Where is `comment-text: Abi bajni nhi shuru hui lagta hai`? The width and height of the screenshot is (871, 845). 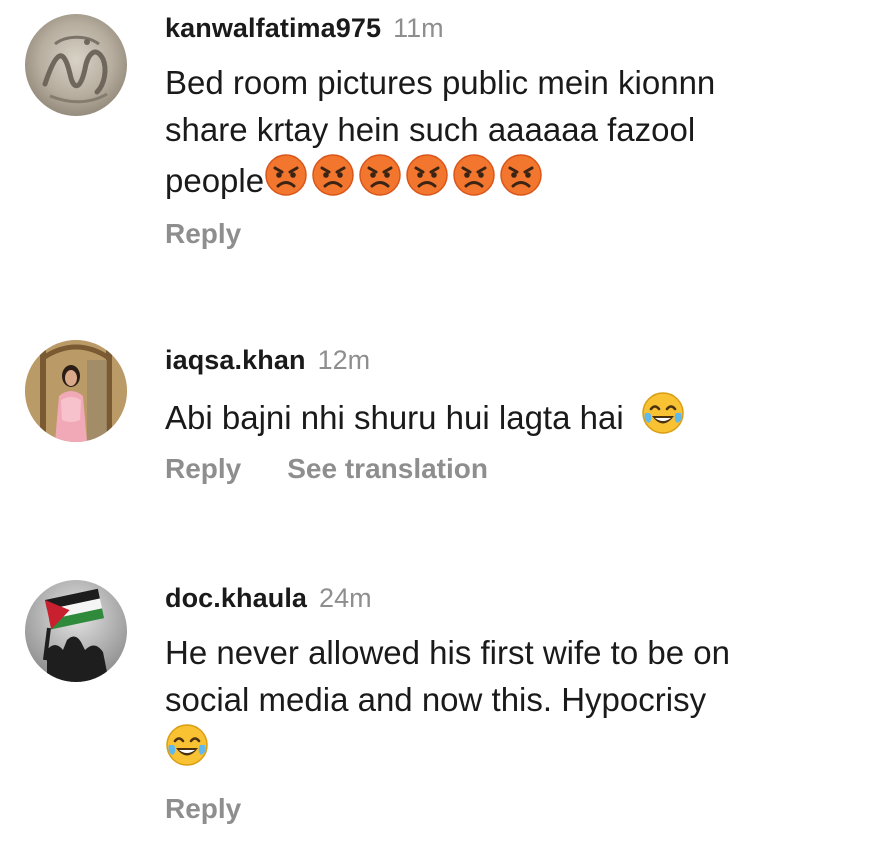
comment-text: Abi bajni nhi shuru hui lagta hai is located at coordinates (508, 416).